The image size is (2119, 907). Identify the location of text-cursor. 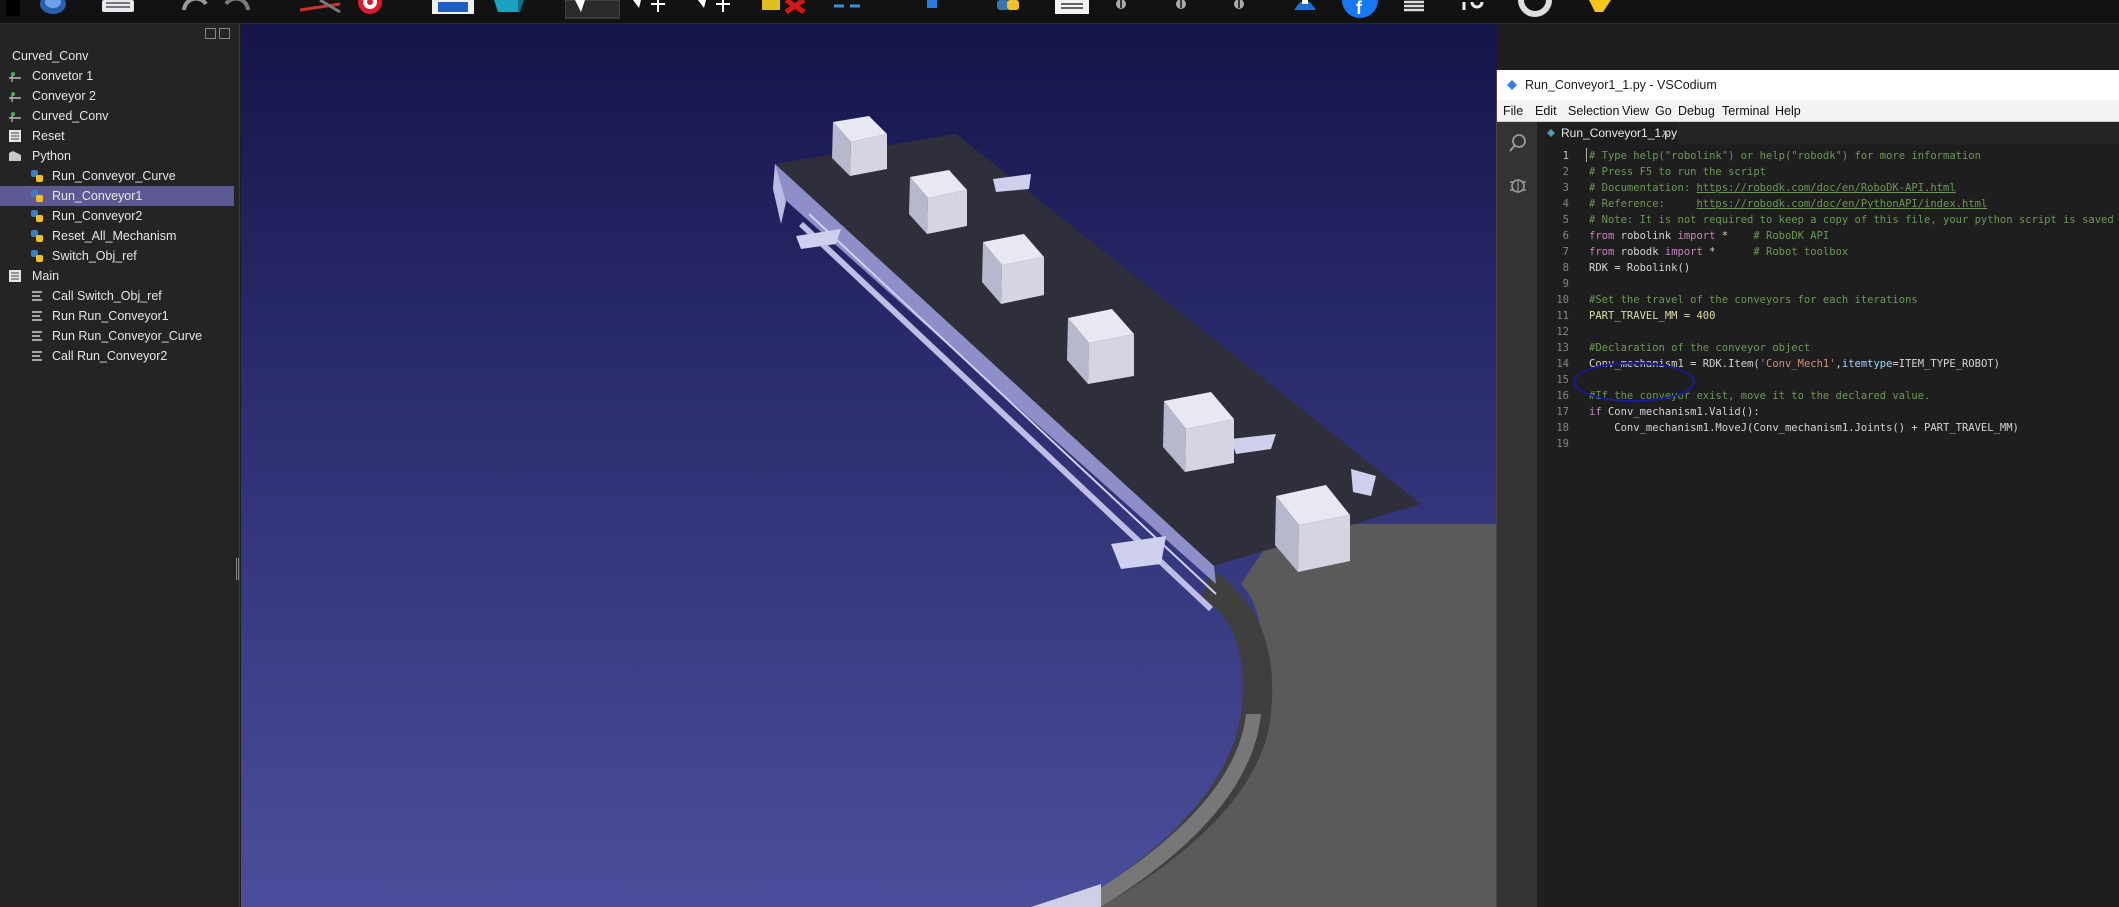
(1586, 155).